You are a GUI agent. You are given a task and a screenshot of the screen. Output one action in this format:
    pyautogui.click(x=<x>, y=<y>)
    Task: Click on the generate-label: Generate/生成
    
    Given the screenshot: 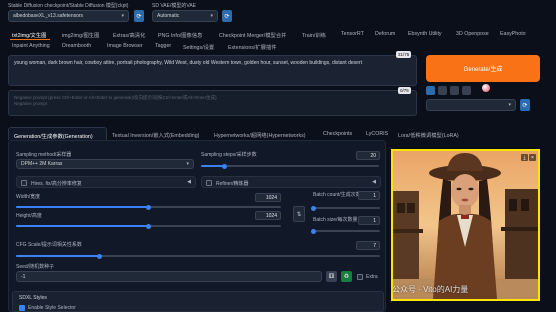 What is the action you would take?
    pyautogui.click(x=483, y=70)
    